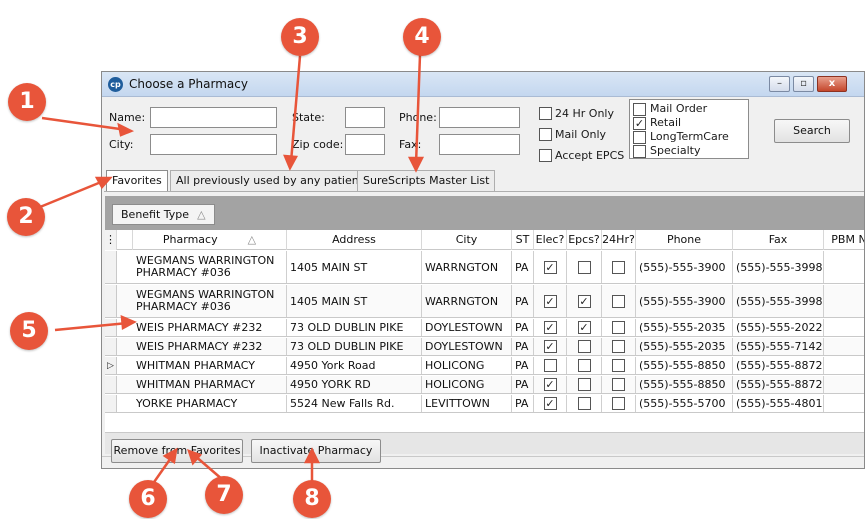 The image size is (865, 519). Describe the element at coordinates (545, 113) in the screenshot. I see `24hr-only-checkbox` at that location.